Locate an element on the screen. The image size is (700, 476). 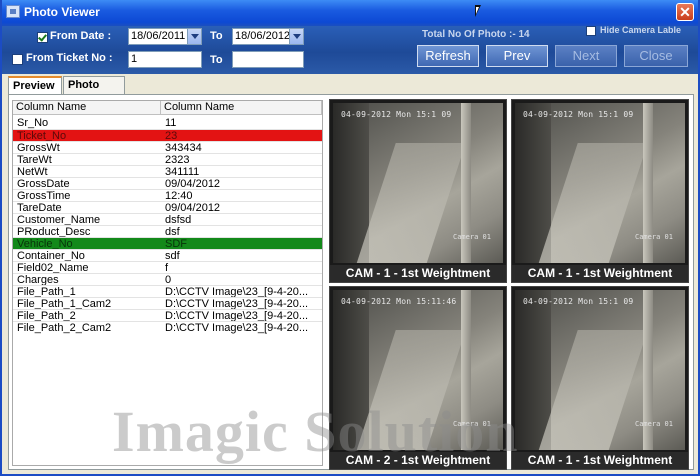
table-row: Sr_No 11 is located at coordinates (167, 123).